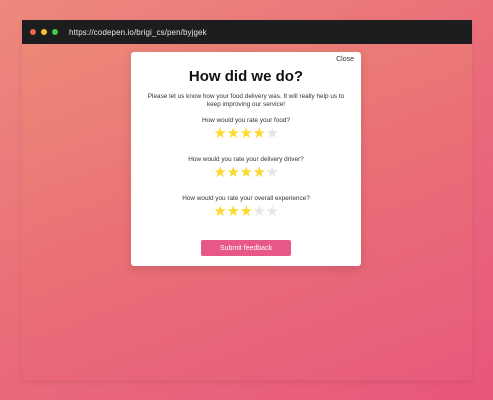  What do you see at coordinates (138, 32) in the screenshot?
I see `address-bar-url: https://codepen.io/brigi_cs/pen/byjgek` at bounding box center [138, 32].